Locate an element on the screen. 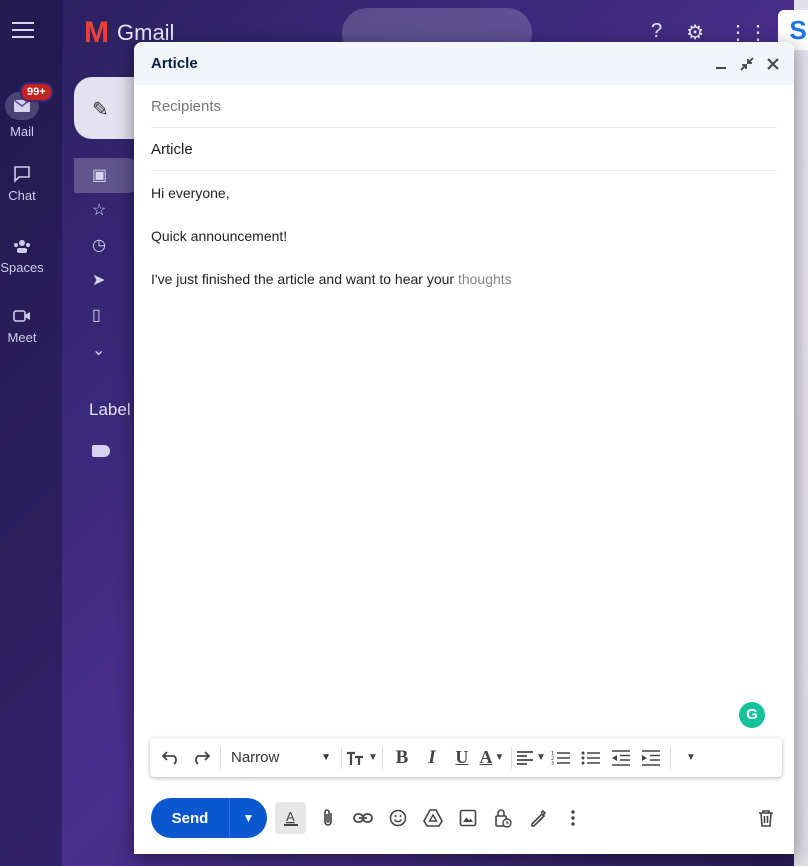 This screenshot has height=866, width=808. discard-draft-icon is located at coordinates (766, 818).